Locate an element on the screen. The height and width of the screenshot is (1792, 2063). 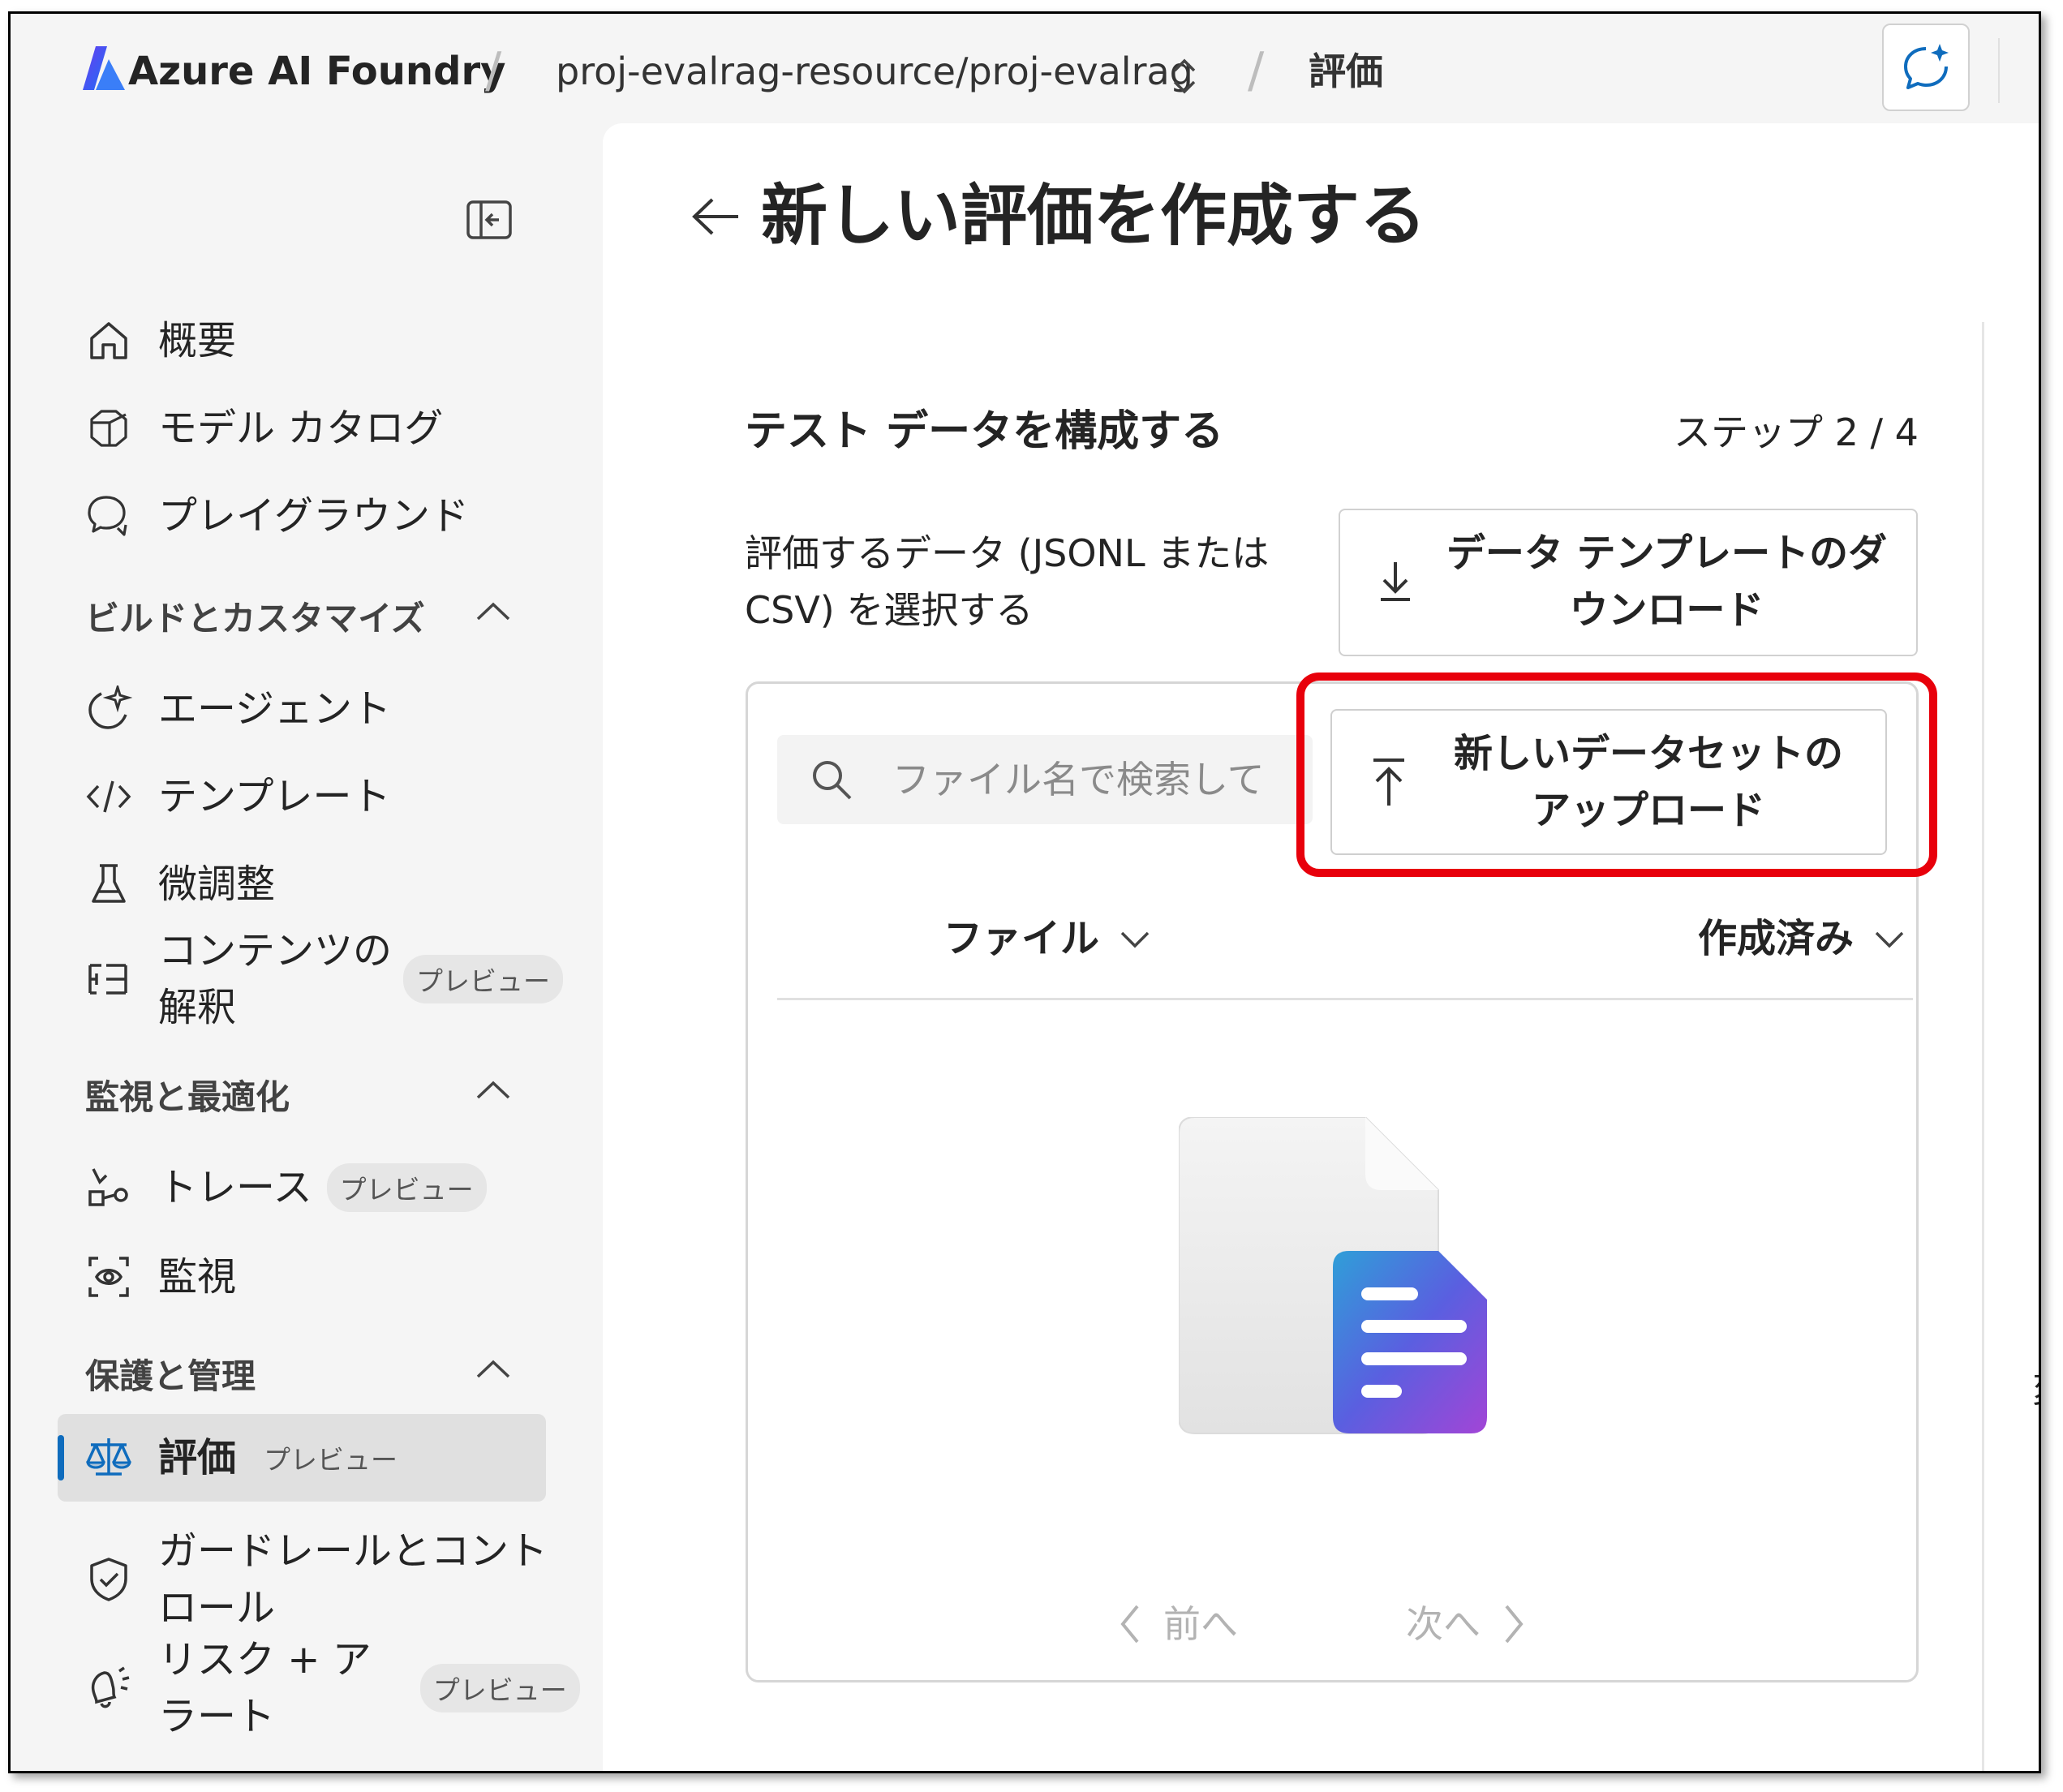
search-icon is located at coordinates (832, 780).